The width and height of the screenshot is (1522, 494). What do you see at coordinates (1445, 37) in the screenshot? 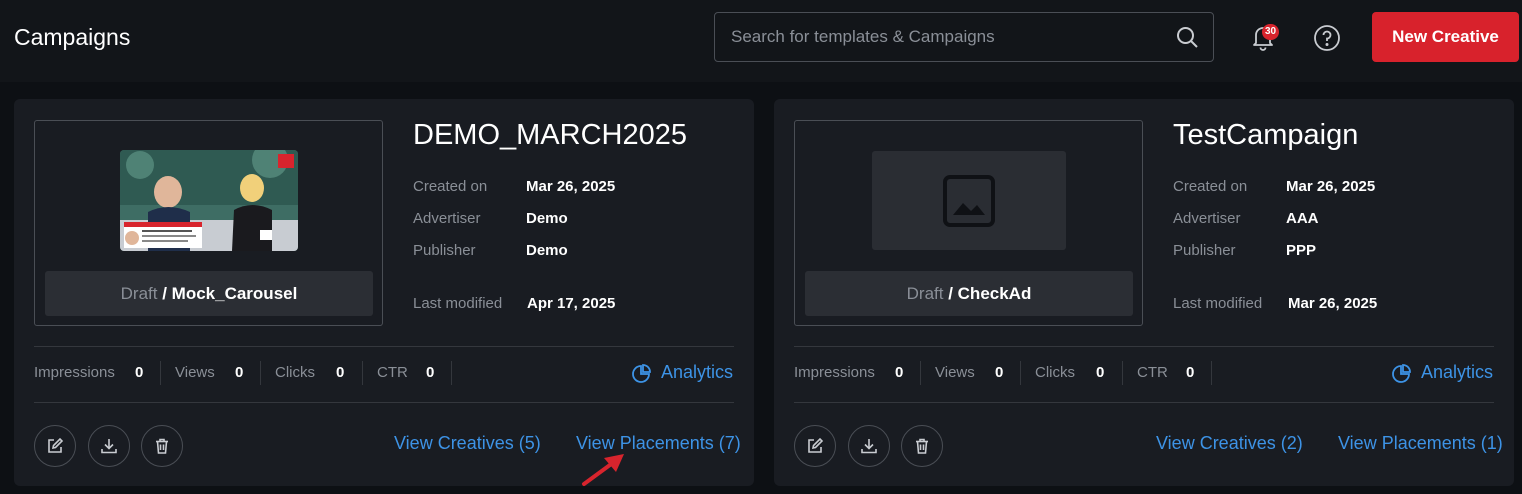
I see `new-creative-button: New Creative` at bounding box center [1445, 37].